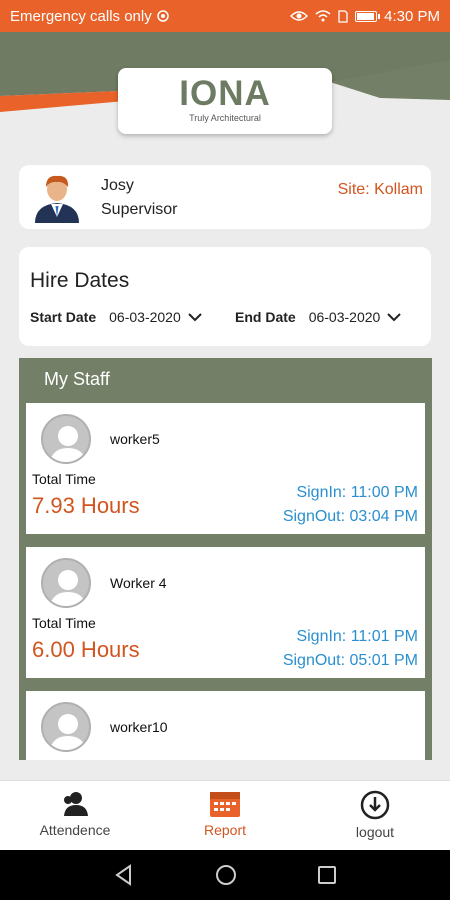 Image resolution: width=450 pixels, height=900 pixels. What do you see at coordinates (117, 185) in the screenshot?
I see `supervisor-name: Josy` at bounding box center [117, 185].